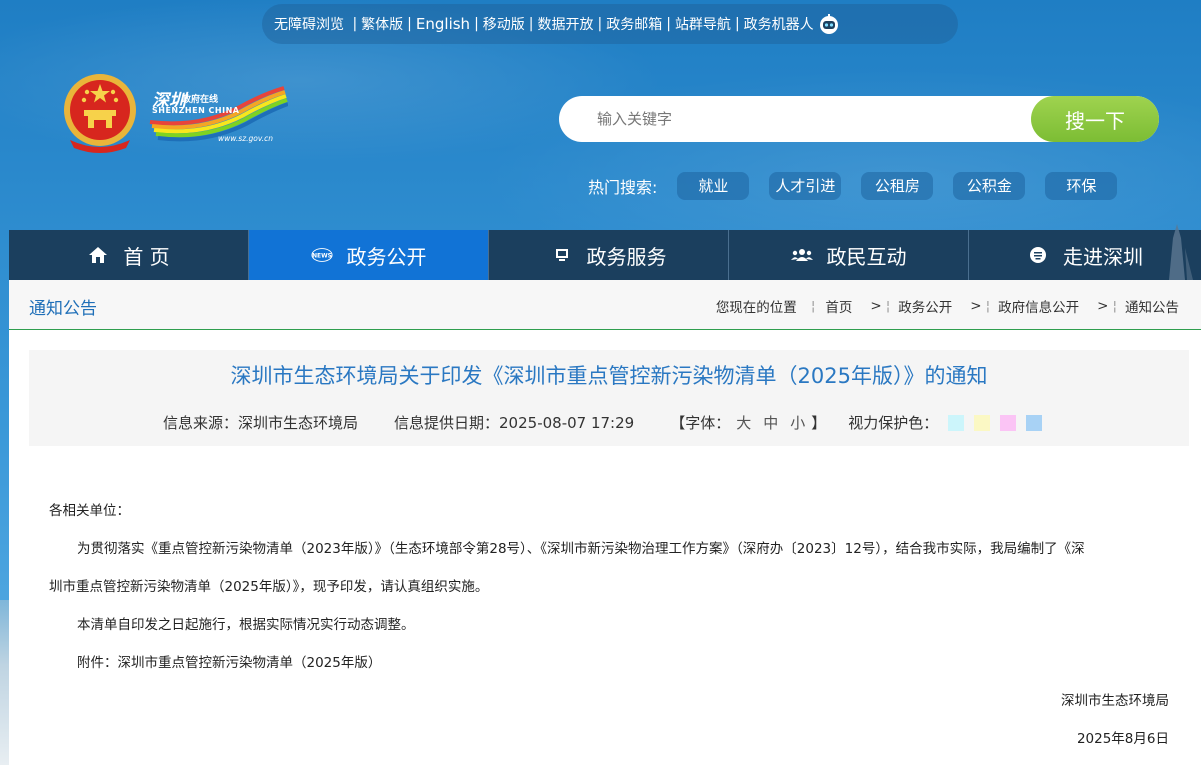  I want to click on top-link-mailbox: 政务邮箱, so click(634, 24).